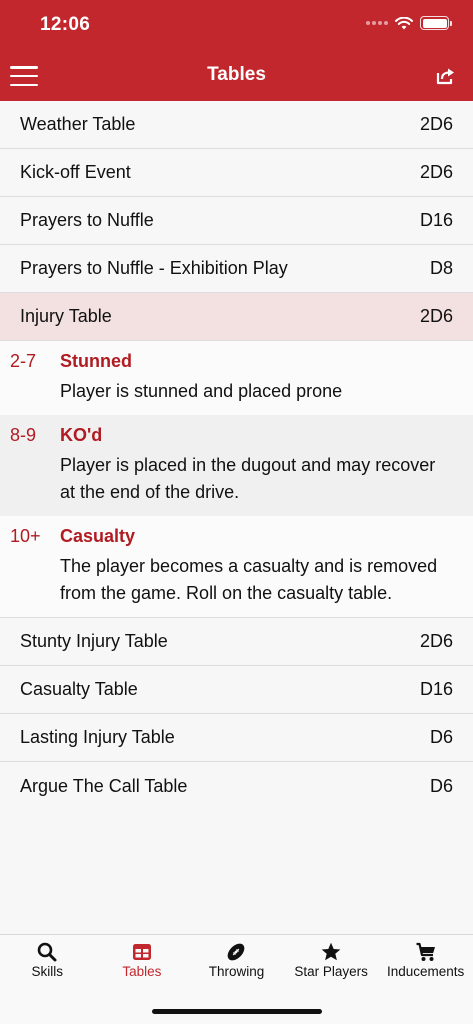 Image resolution: width=473 pixels, height=1024 pixels. I want to click on tab-label: Tables, so click(142, 971).